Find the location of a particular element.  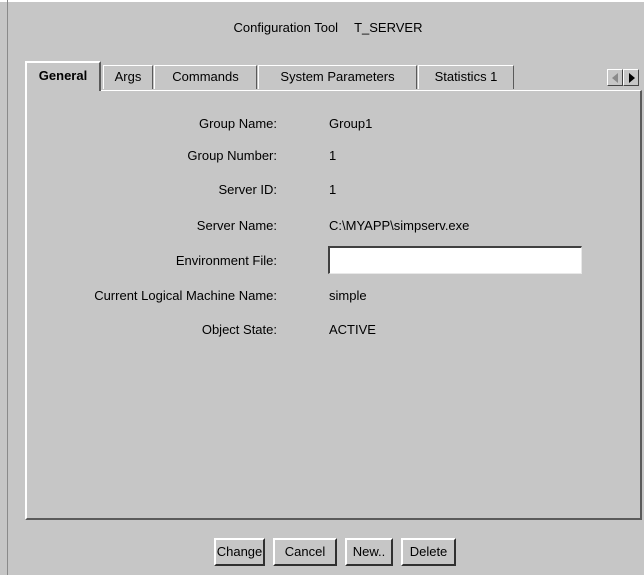

arrow-right-icon is located at coordinates (632, 78).